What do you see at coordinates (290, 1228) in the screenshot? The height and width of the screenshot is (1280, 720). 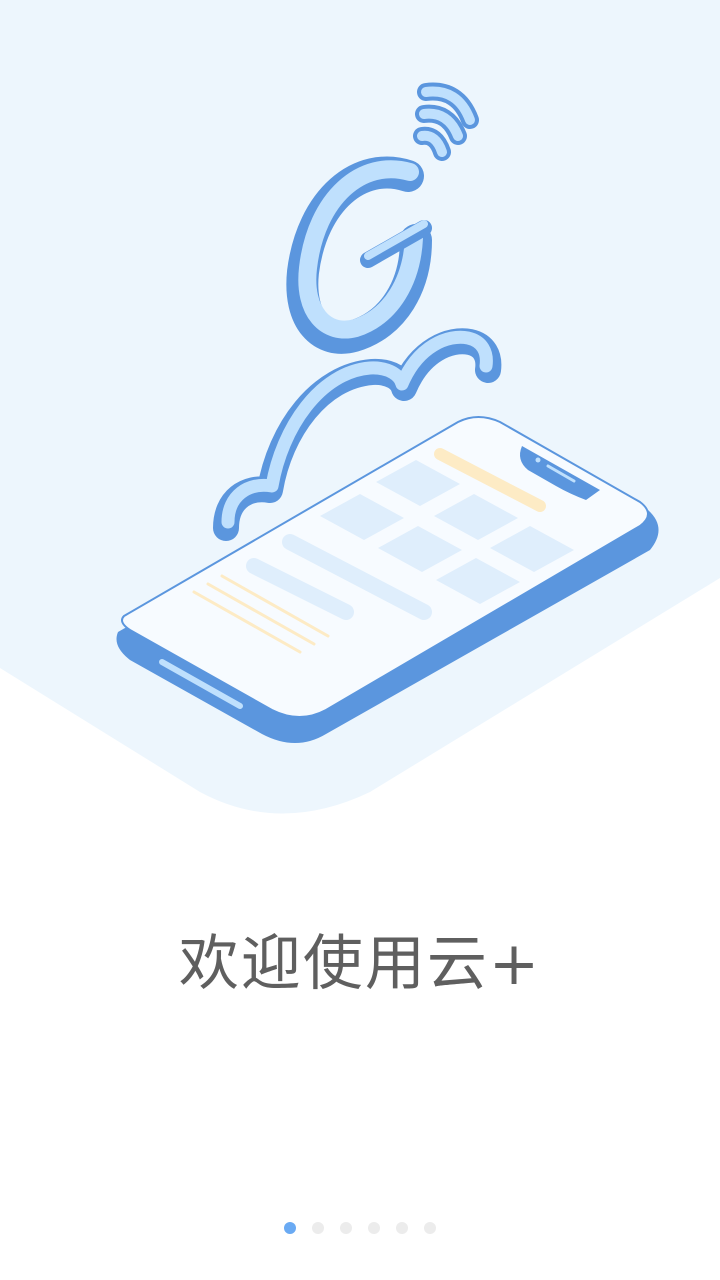 I see `page-dot-1-active` at bounding box center [290, 1228].